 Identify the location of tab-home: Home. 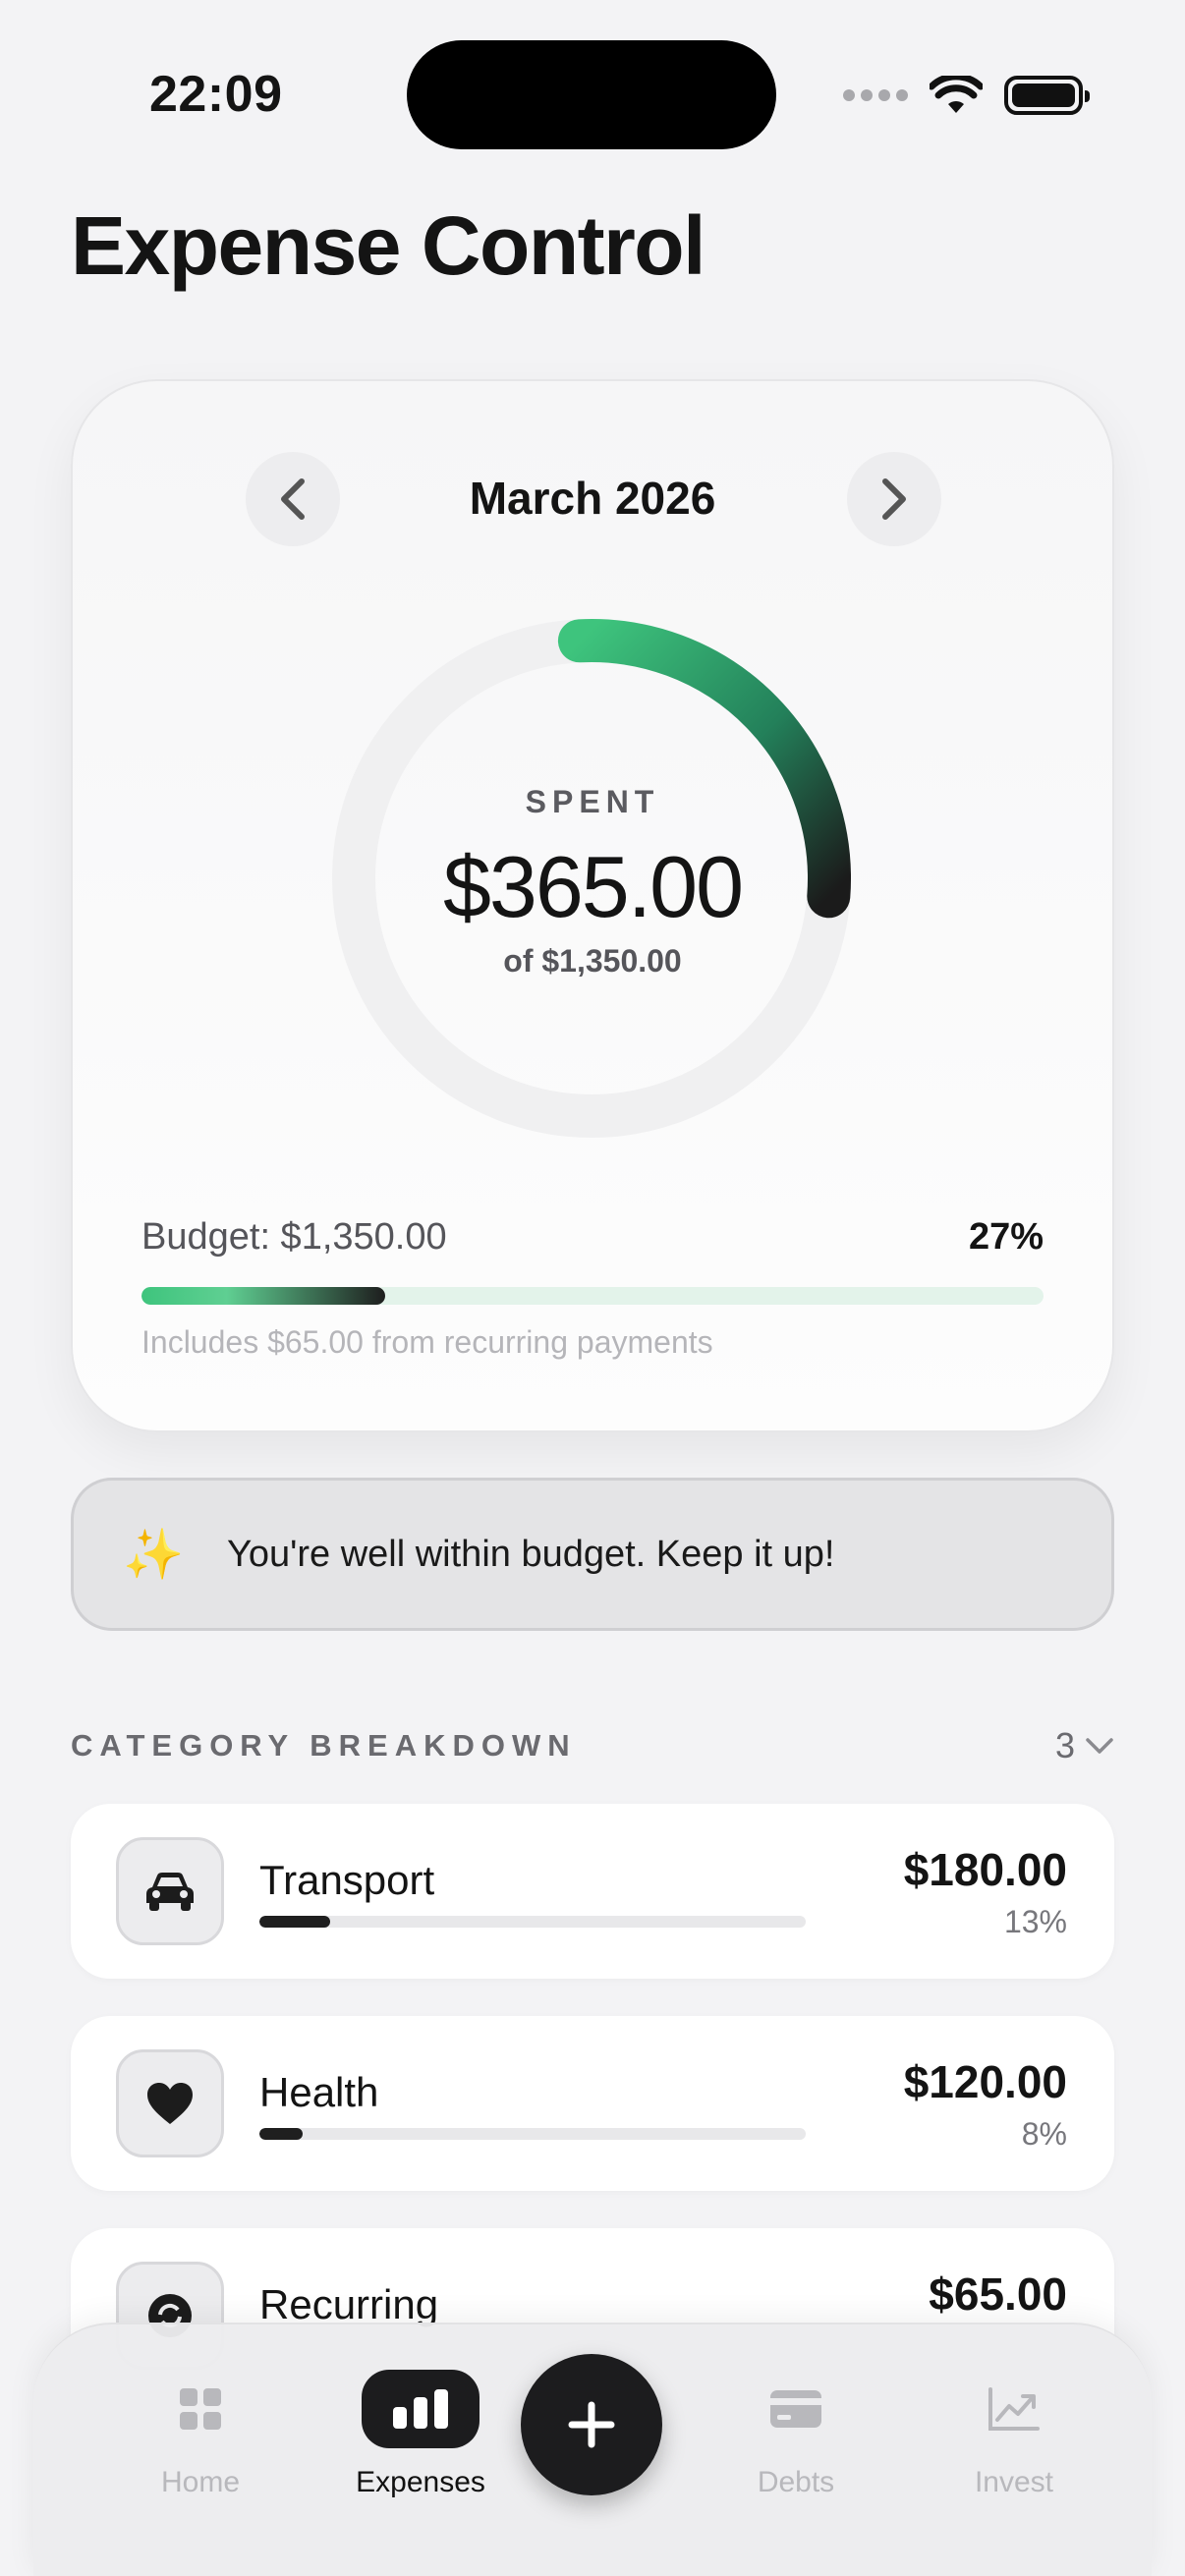
(200, 2434).